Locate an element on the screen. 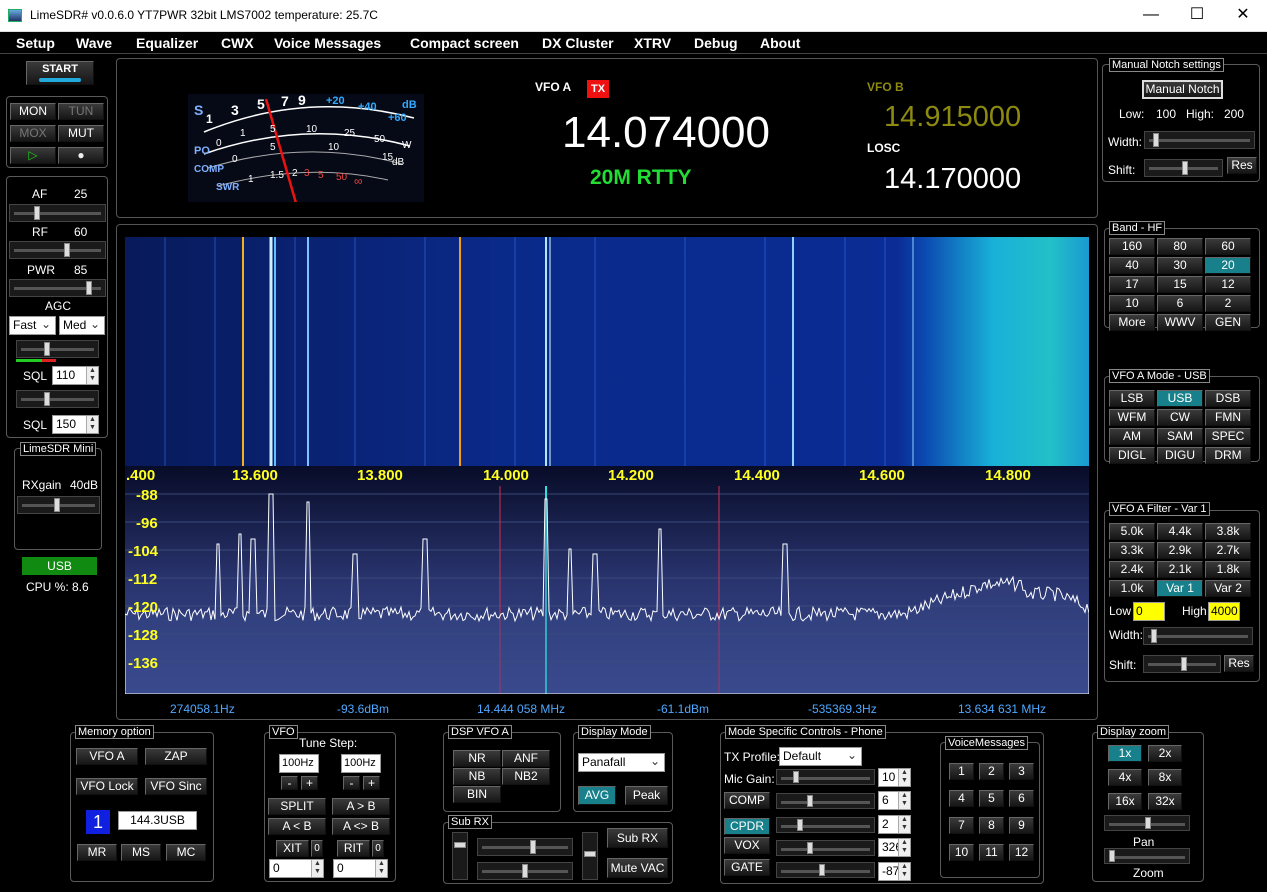  filter-button-var-1: Var 1 is located at coordinates (1180, 588).